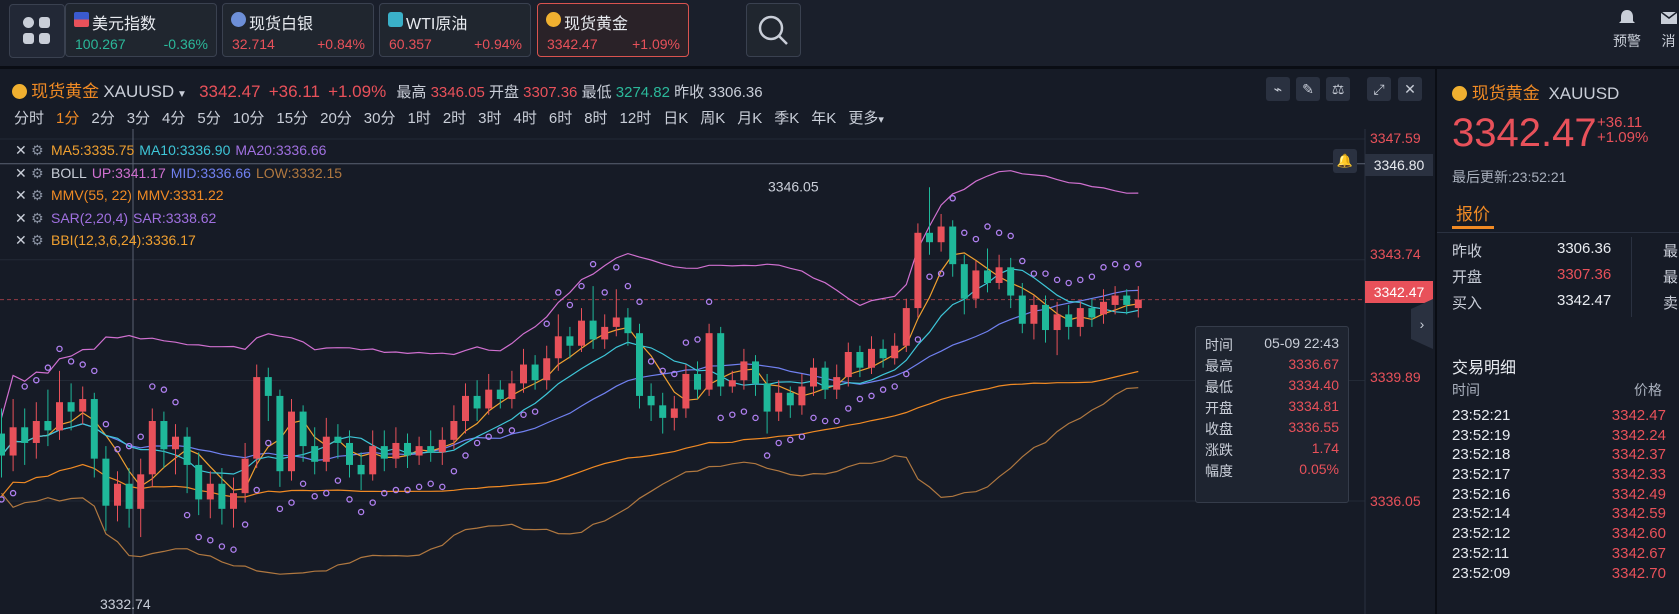 Image resolution: width=1679 pixels, height=614 pixels. I want to click on last-price-tag: 3342.47, so click(1399, 292).